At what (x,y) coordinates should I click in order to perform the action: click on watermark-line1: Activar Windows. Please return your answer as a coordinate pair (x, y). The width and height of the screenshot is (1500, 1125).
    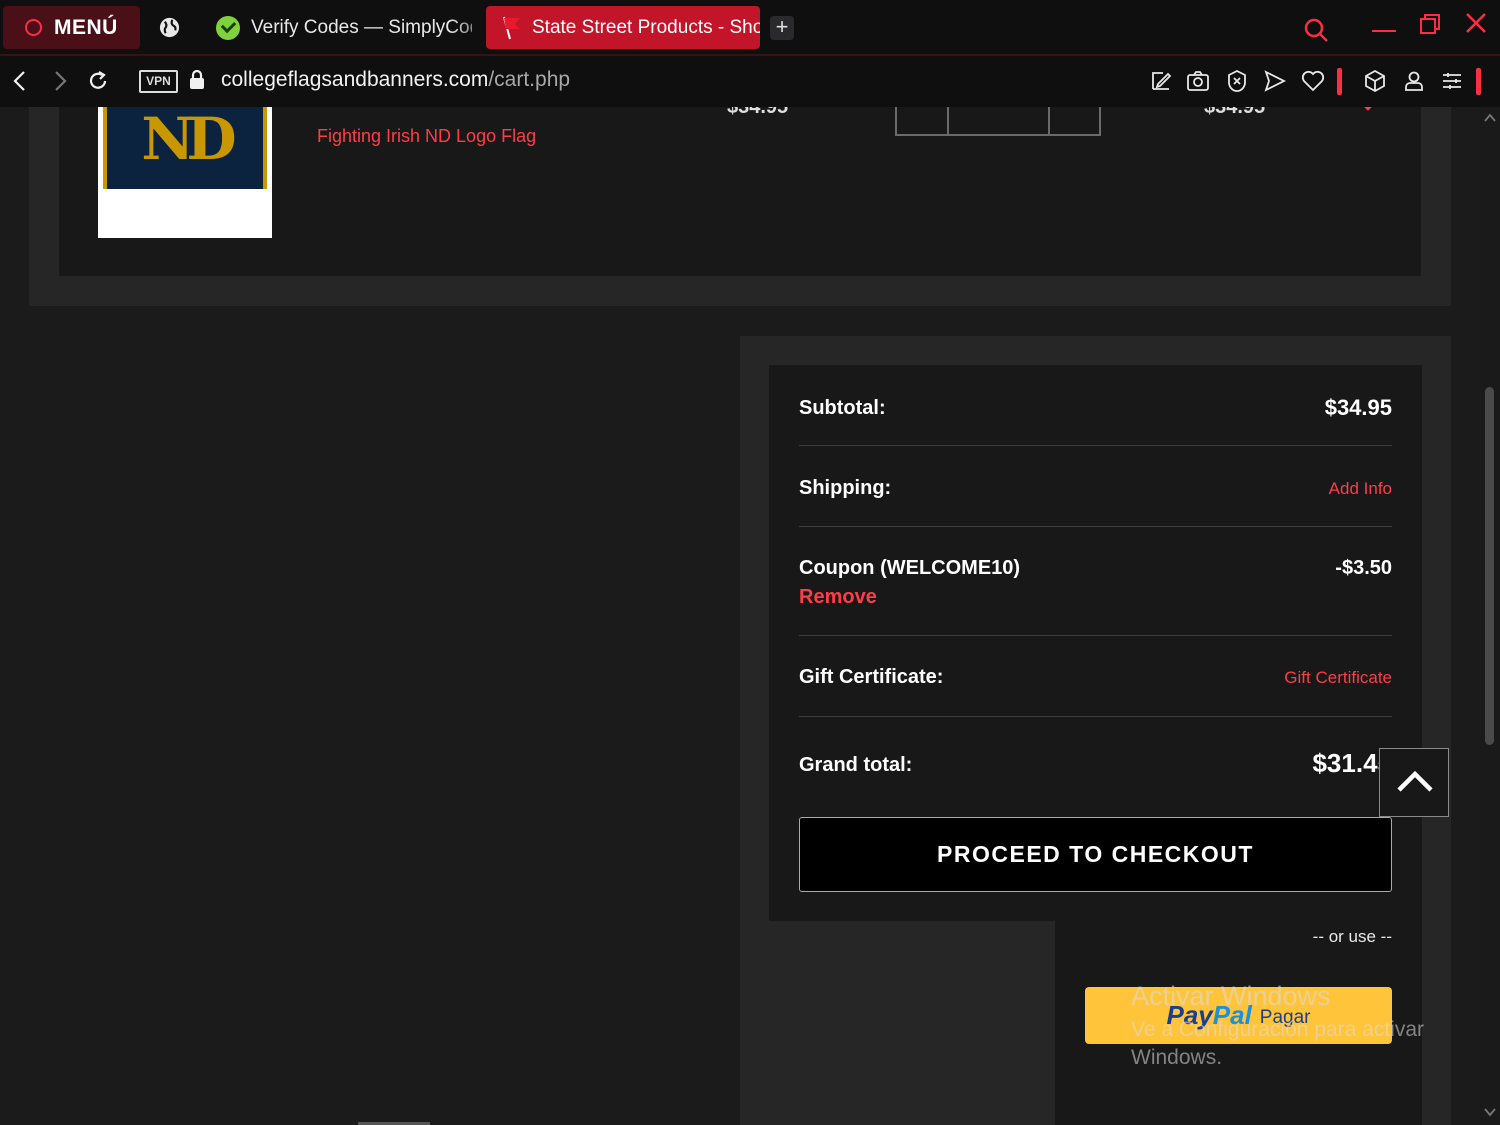
    Looking at the image, I should click on (1231, 996).